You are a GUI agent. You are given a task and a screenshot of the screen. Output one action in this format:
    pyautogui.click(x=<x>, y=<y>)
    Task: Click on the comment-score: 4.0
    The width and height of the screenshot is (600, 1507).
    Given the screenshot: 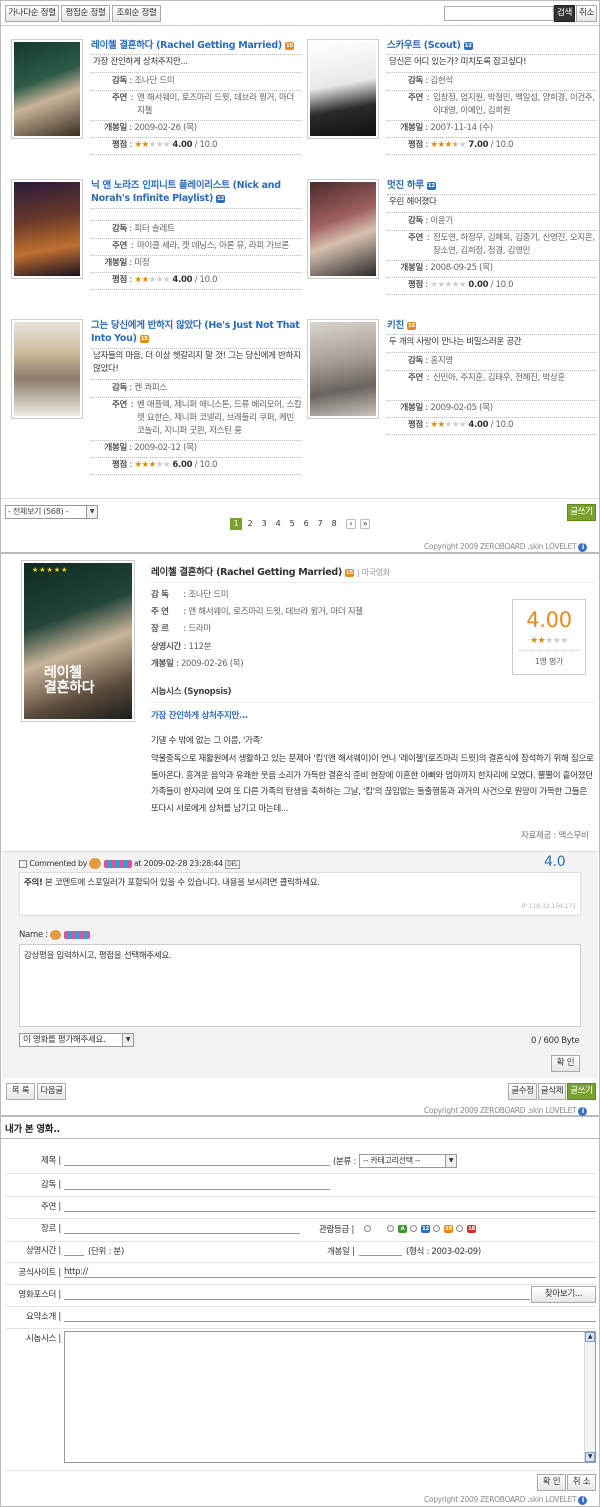 What is the action you would take?
    pyautogui.click(x=555, y=862)
    